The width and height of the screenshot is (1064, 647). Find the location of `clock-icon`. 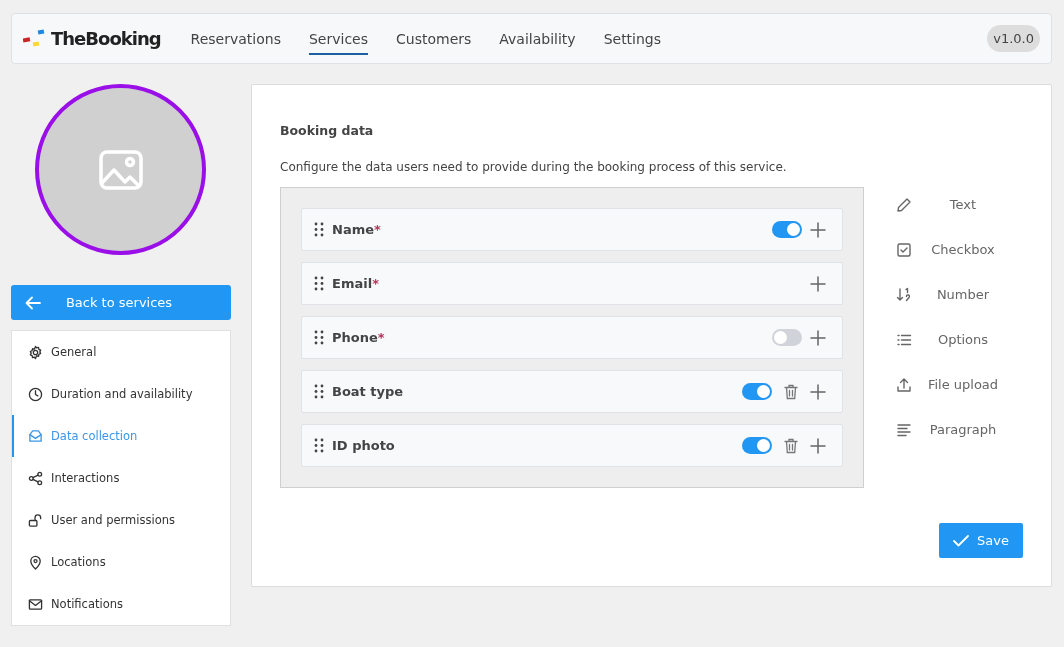

clock-icon is located at coordinates (35, 394).